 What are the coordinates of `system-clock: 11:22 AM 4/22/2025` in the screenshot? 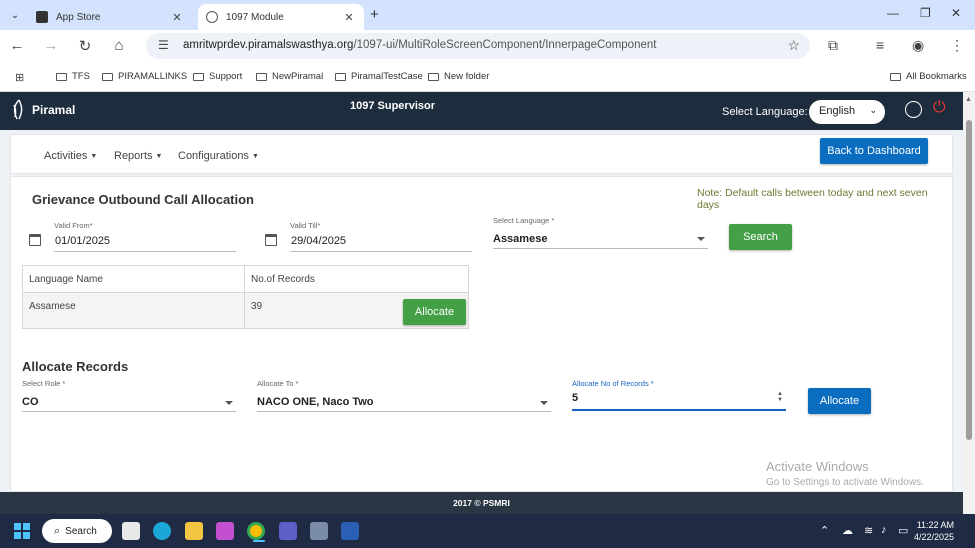 It's located at (934, 531).